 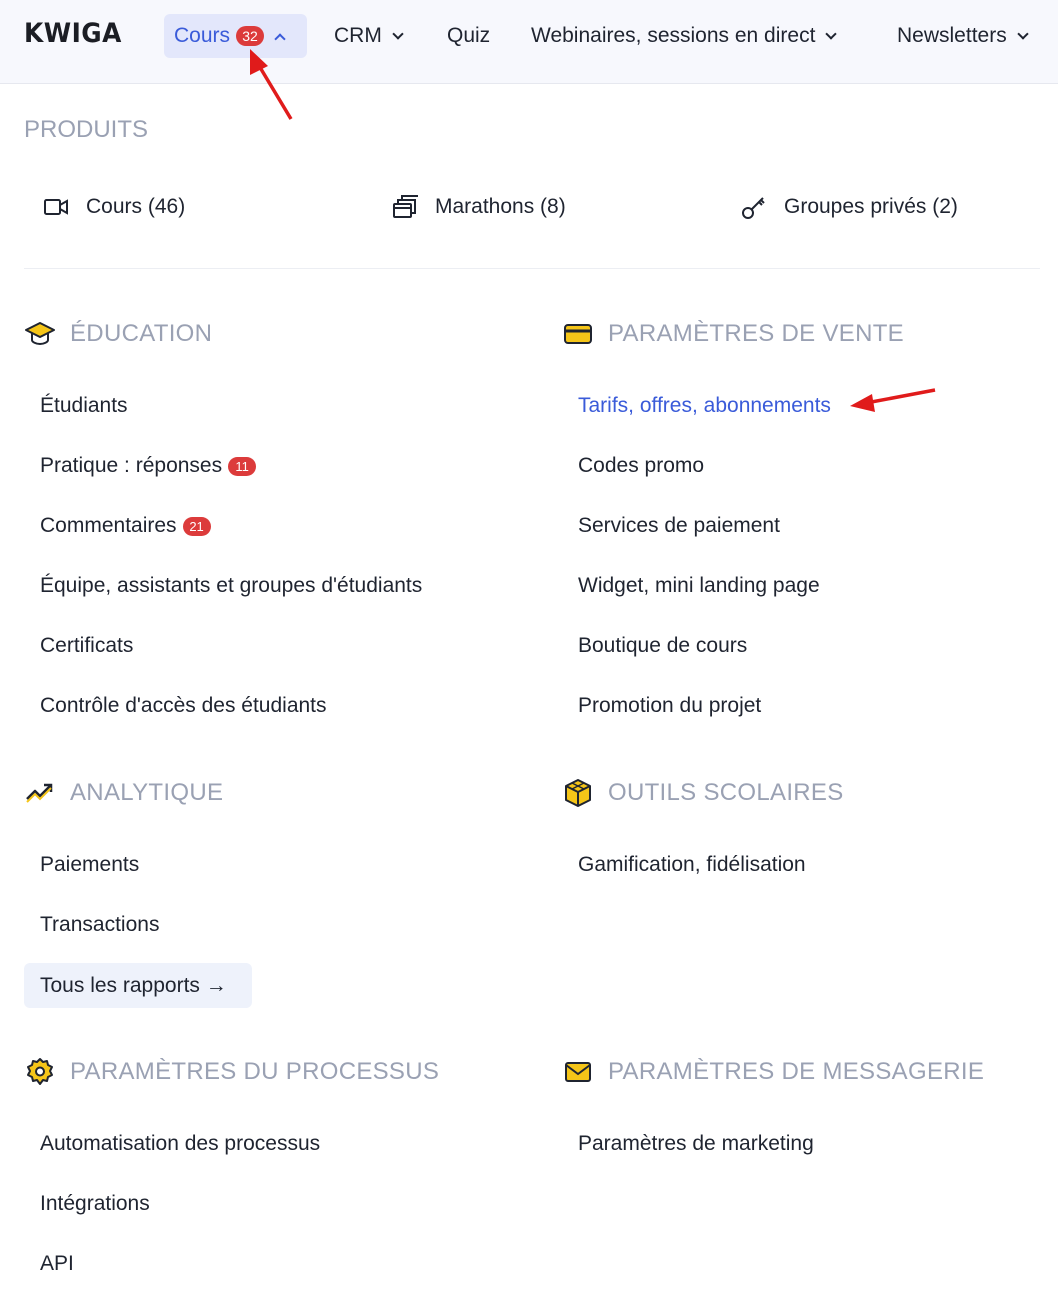 I want to click on link-parametres-marketing: Paramètres de marketing, so click(x=696, y=1144).